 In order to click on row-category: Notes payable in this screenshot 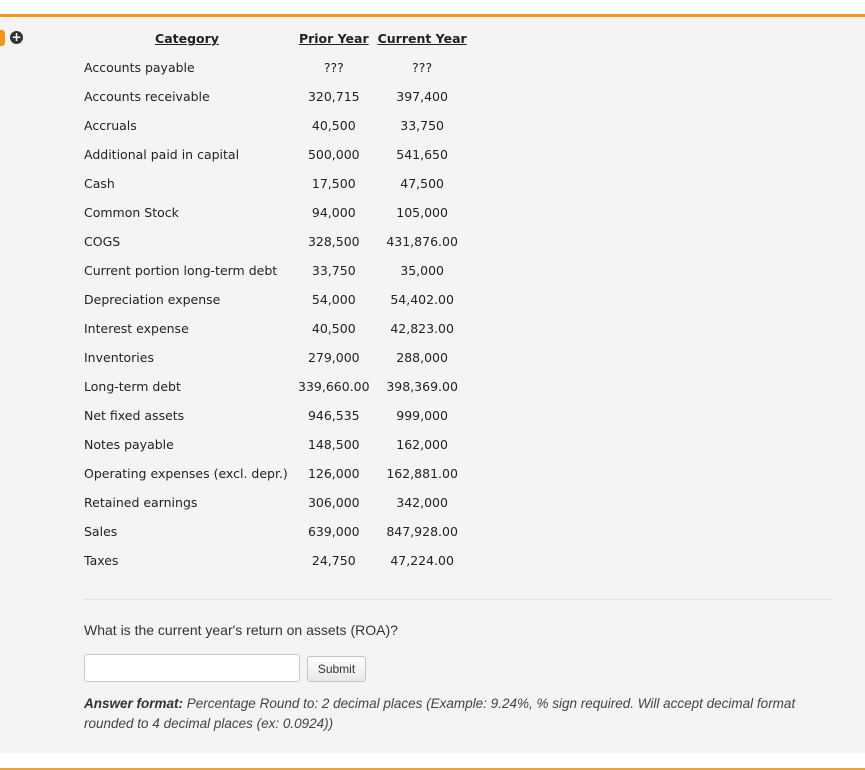, I will do `click(129, 444)`.